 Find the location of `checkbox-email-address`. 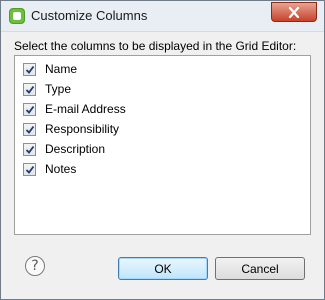

checkbox-email-address is located at coordinates (29, 109).